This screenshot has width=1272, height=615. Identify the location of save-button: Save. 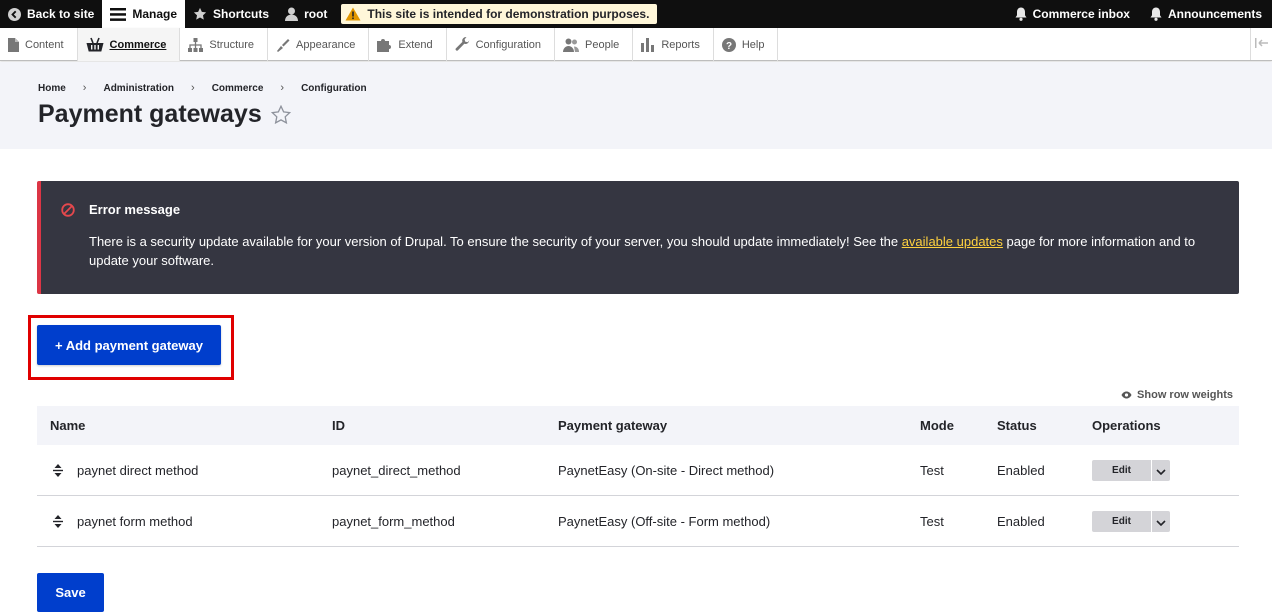
(70, 592).